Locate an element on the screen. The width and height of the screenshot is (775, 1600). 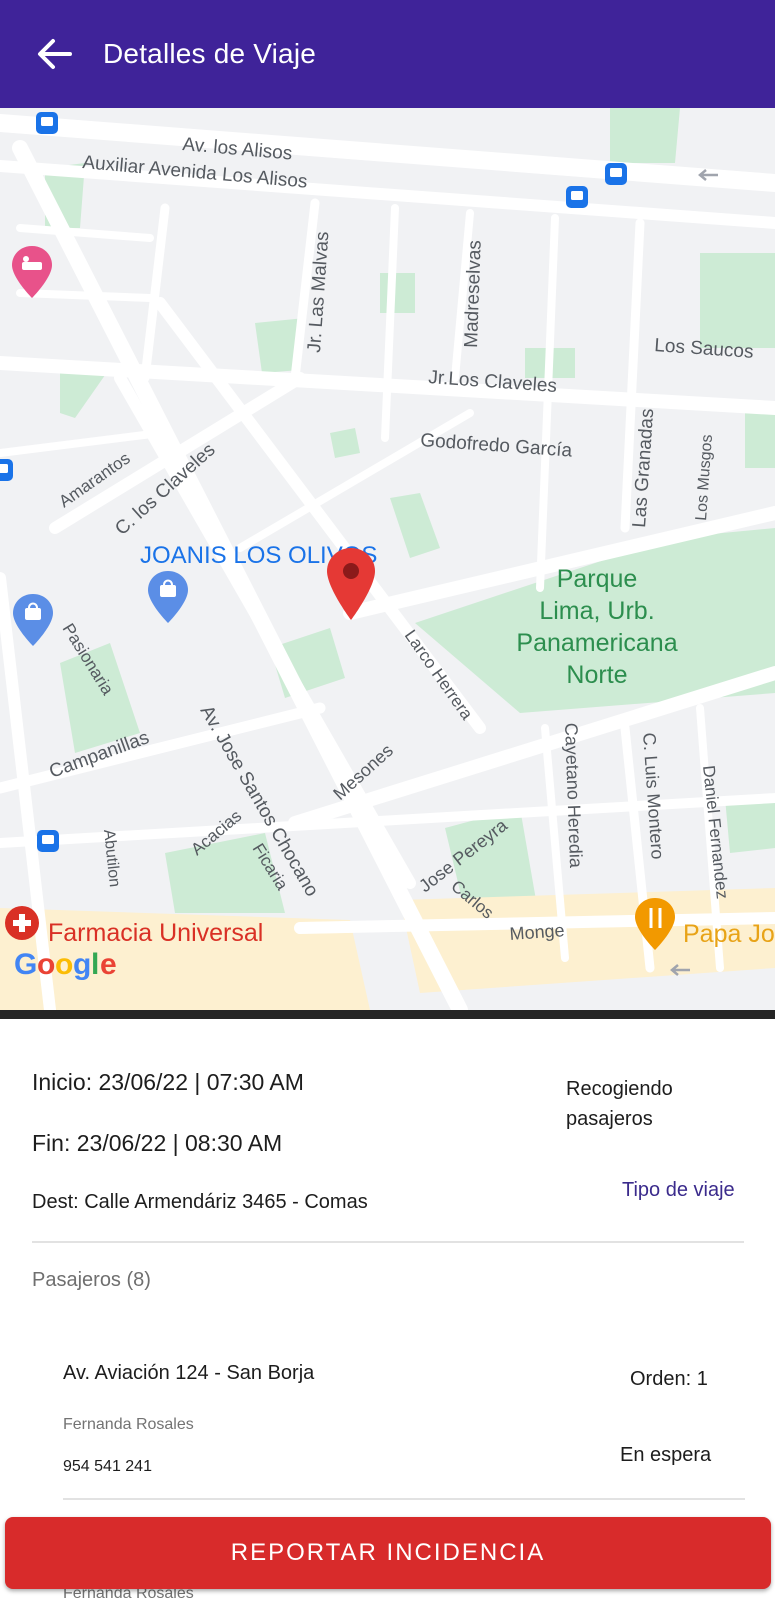
pharmacy-icon is located at coordinates (22, 923).